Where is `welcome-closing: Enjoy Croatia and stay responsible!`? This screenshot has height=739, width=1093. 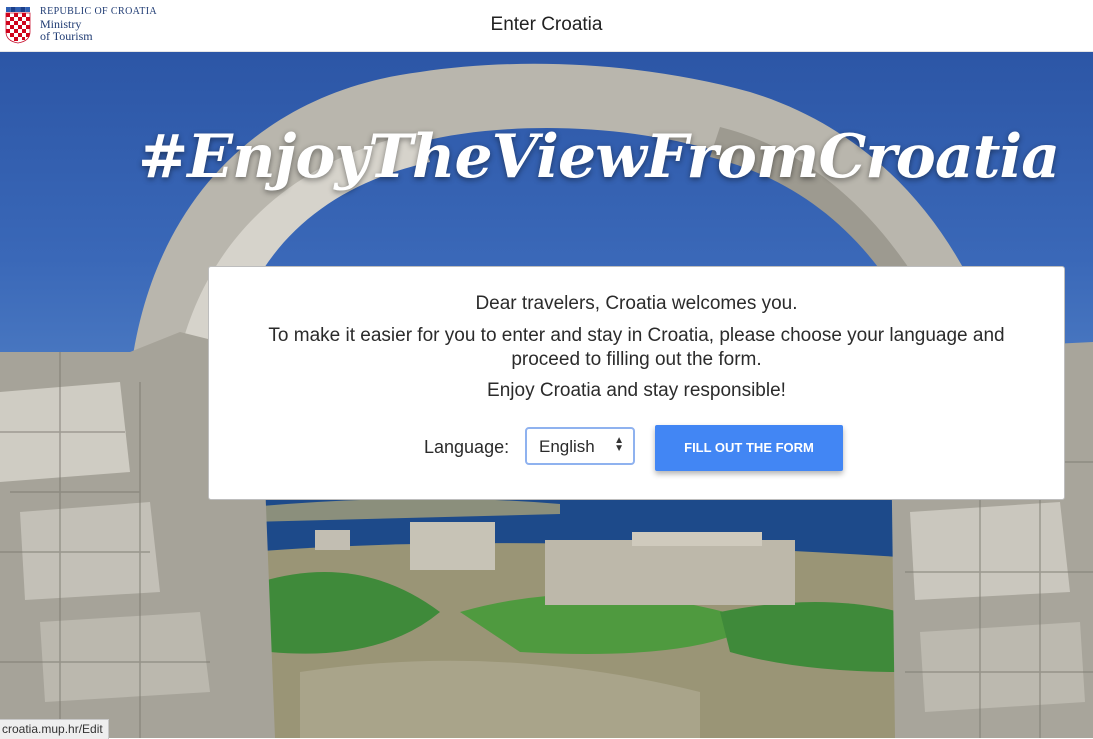 welcome-closing: Enjoy Croatia and stay responsible! is located at coordinates (636, 390).